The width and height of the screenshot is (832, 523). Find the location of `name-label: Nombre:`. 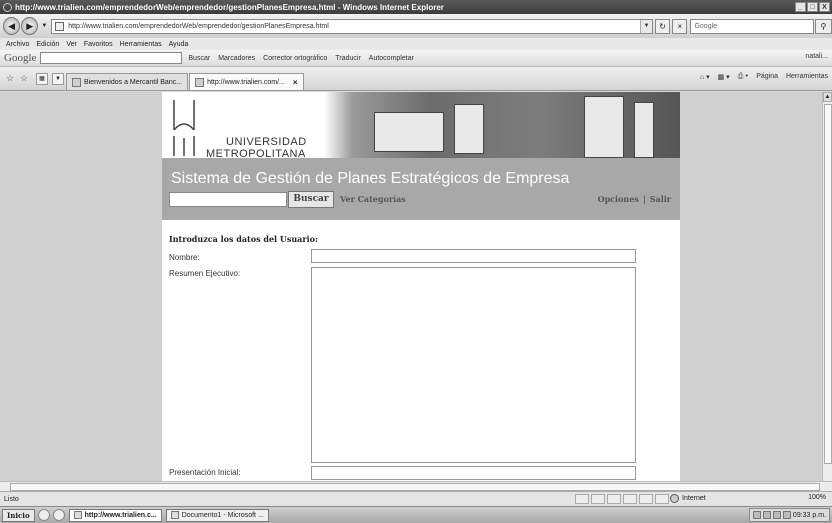

name-label: Nombre: is located at coordinates (184, 257).